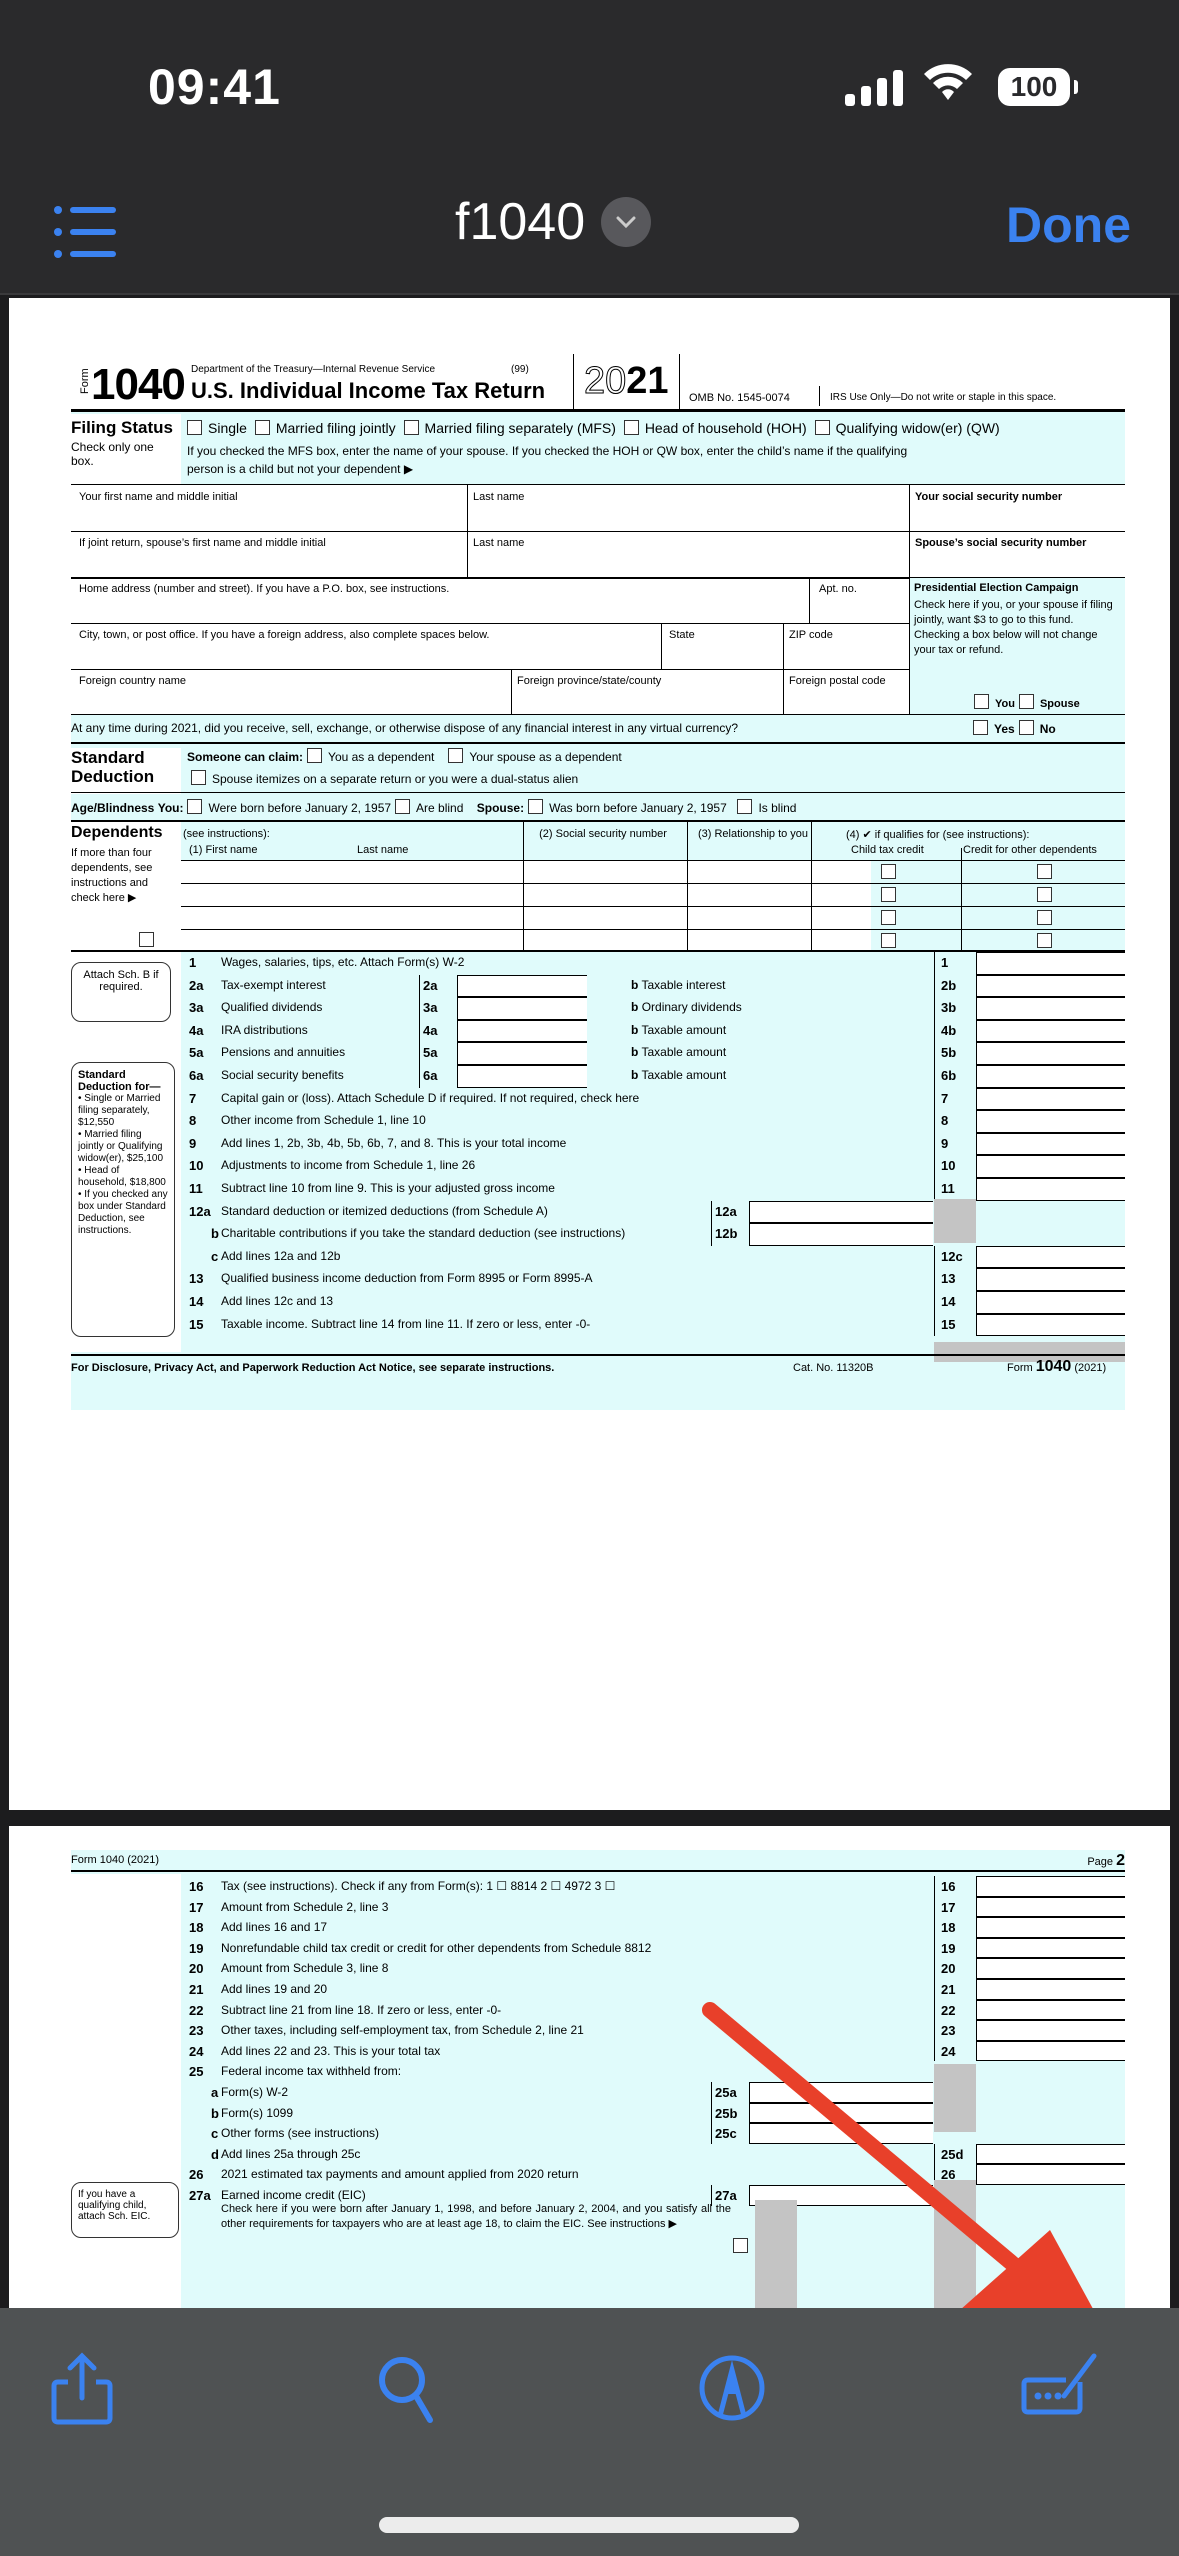 This screenshot has width=1179, height=2556. Describe the element at coordinates (626, 222) in the screenshot. I see `chevron-down-icon` at that location.